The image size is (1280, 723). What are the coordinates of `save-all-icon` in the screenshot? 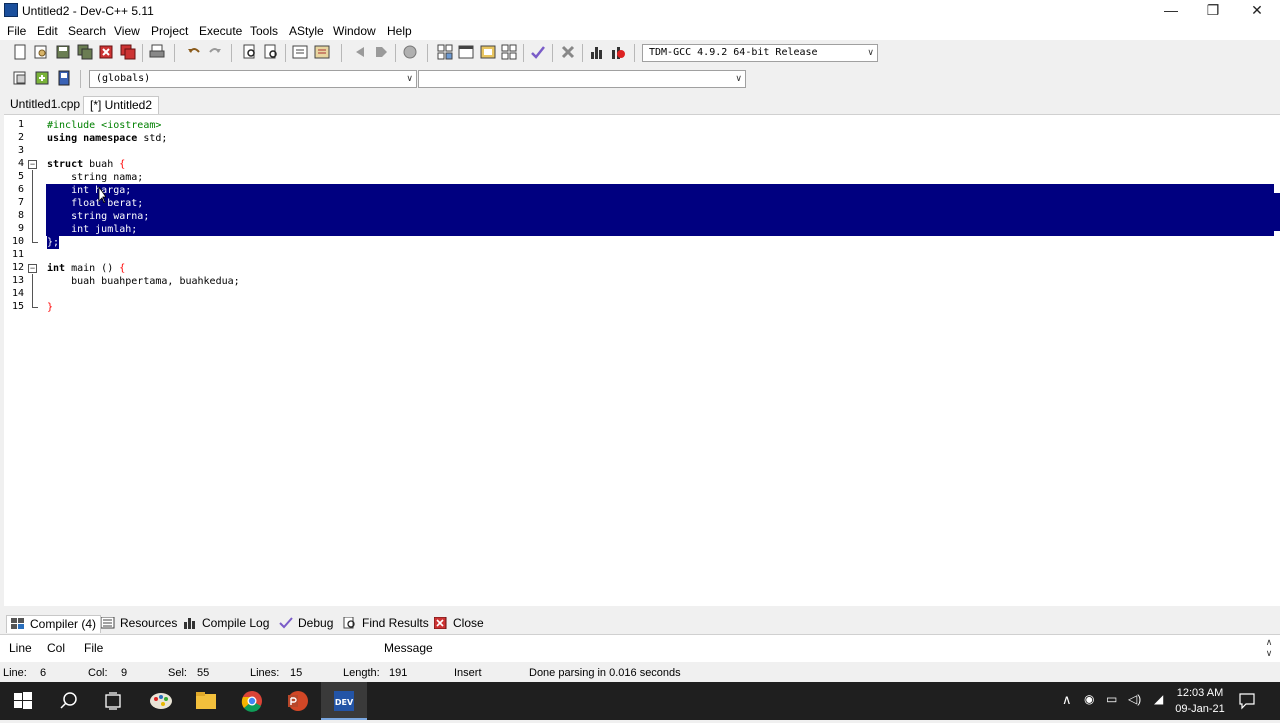 It's located at (85, 52).